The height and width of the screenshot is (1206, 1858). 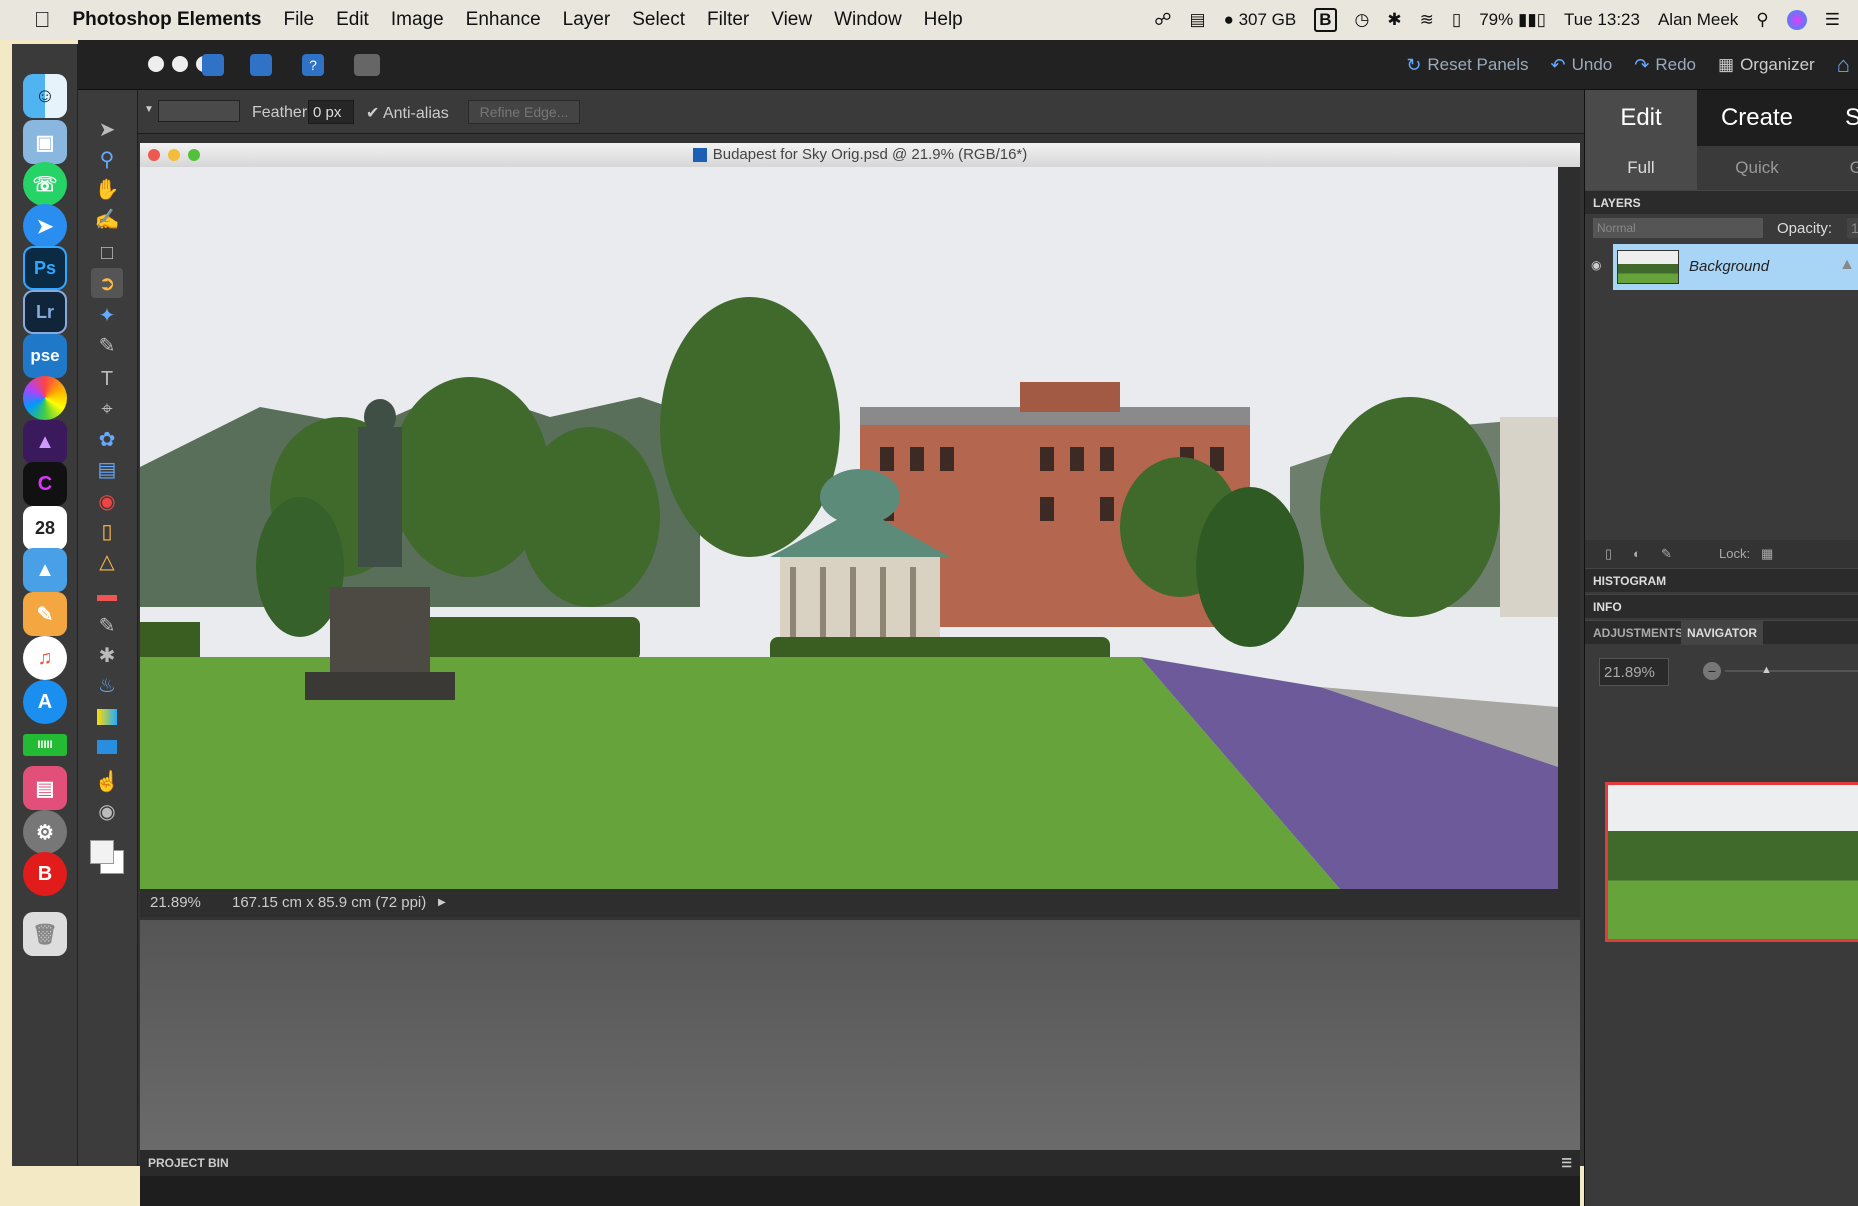 What do you see at coordinates (1735, 267) in the screenshot?
I see `layer-row-background: Background ▲` at bounding box center [1735, 267].